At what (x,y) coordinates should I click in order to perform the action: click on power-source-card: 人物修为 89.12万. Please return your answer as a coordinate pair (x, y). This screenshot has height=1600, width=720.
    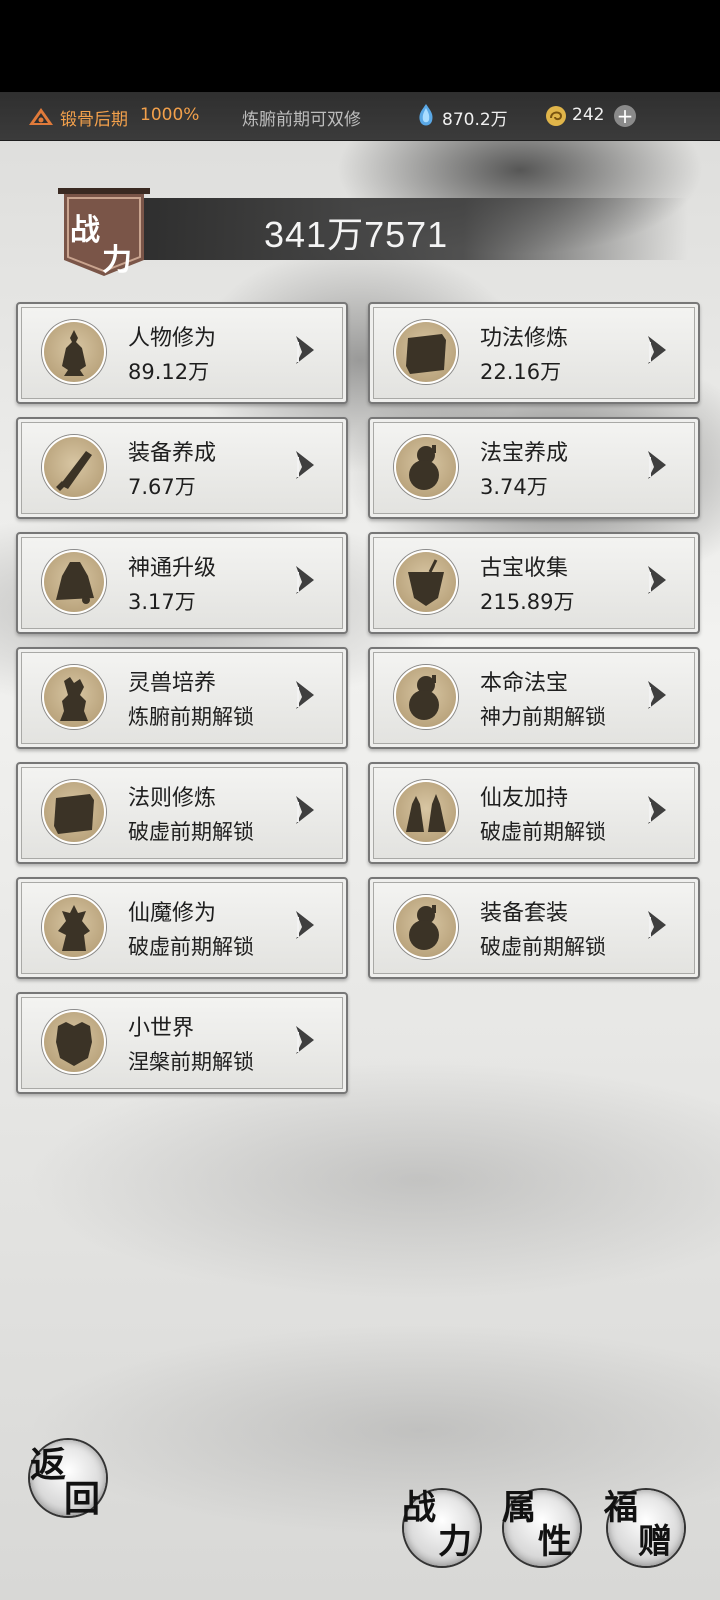
    Looking at the image, I should click on (182, 353).